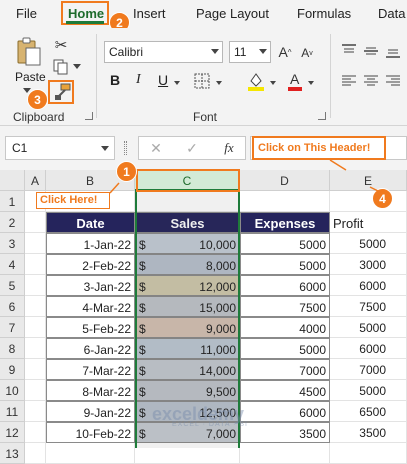  What do you see at coordinates (368, 180) in the screenshot?
I see `column-header-e: E` at bounding box center [368, 180].